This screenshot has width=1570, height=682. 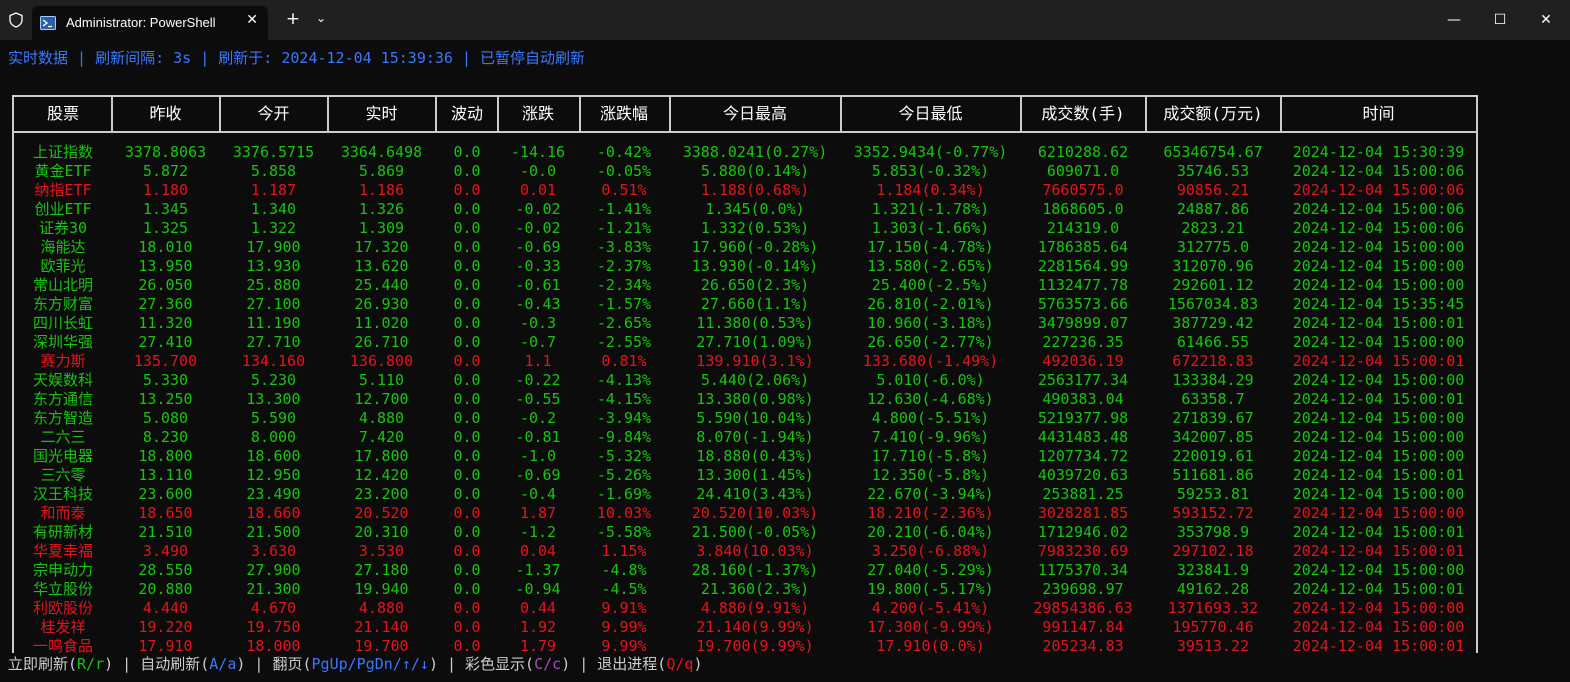 I want to click on cell-day-low: 26.810(-2.01%), so click(x=930, y=304).